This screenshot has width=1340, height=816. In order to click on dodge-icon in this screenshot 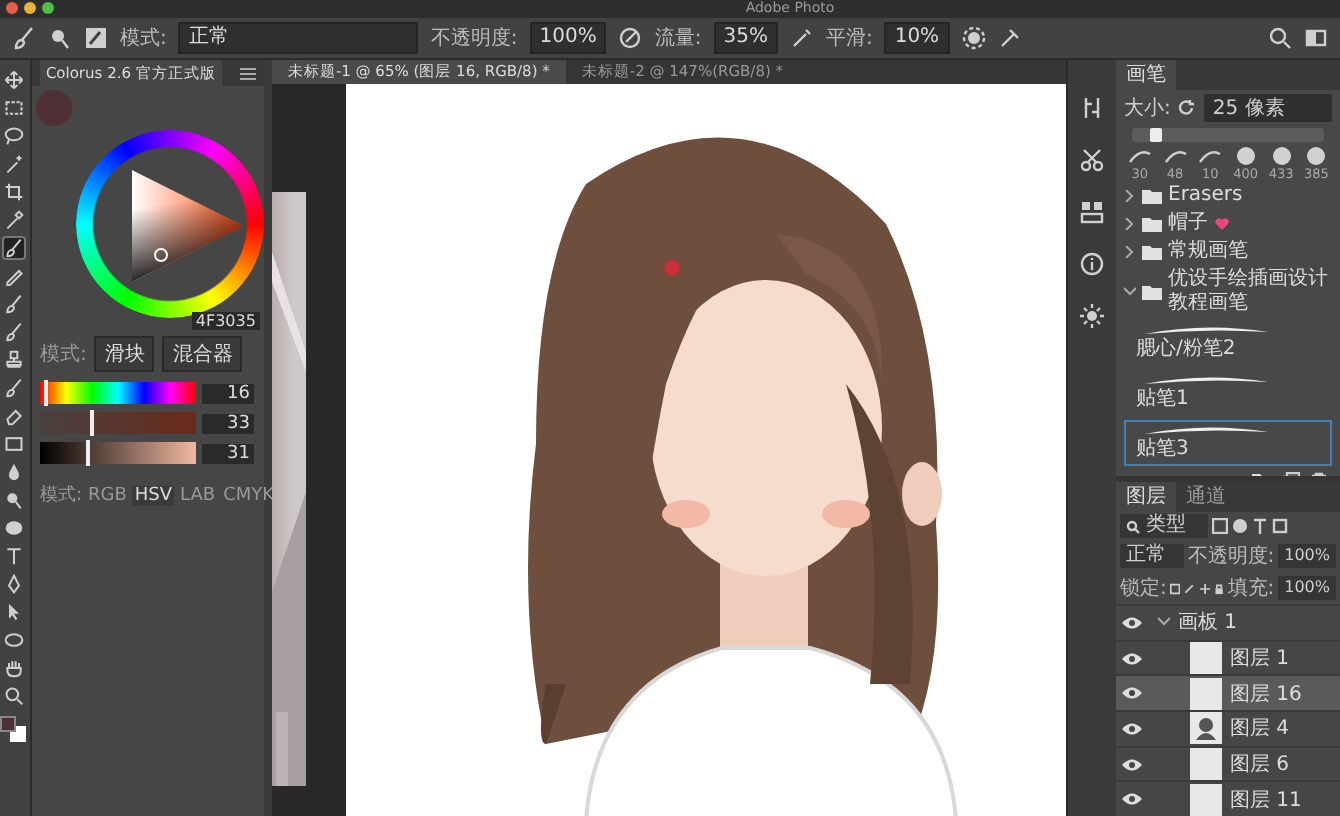, I will do `click(14, 500)`.